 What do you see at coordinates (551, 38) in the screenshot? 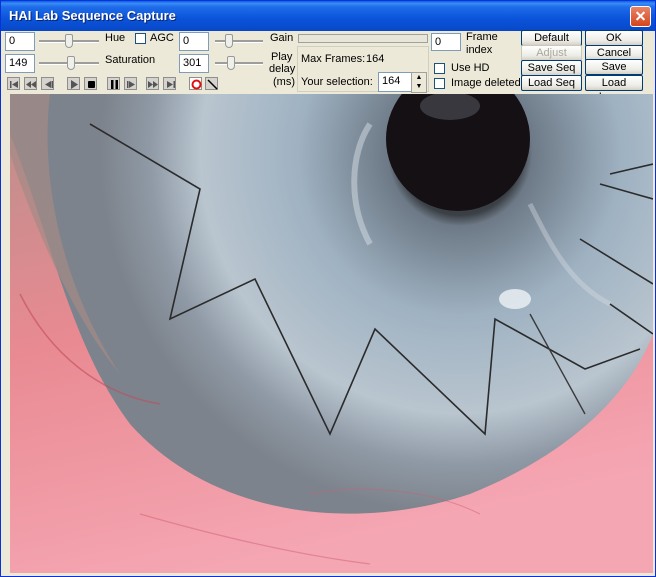
I see `default-button: Default` at bounding box center [551, 38].